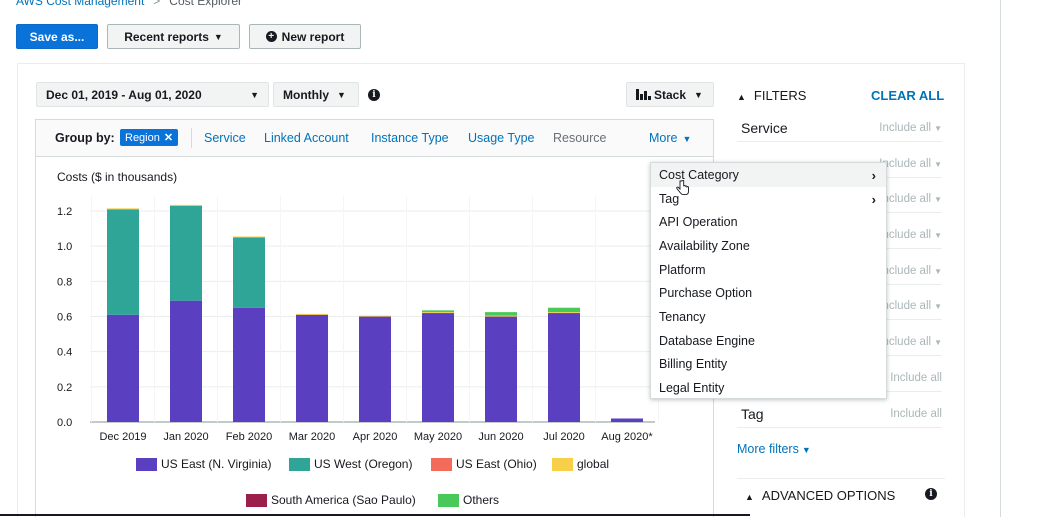 This screenshot has height=517, width=1055. Describe the element at coordinates (64, 282) in the screenshot. I see `y-tick-label: 0.8` at that location.